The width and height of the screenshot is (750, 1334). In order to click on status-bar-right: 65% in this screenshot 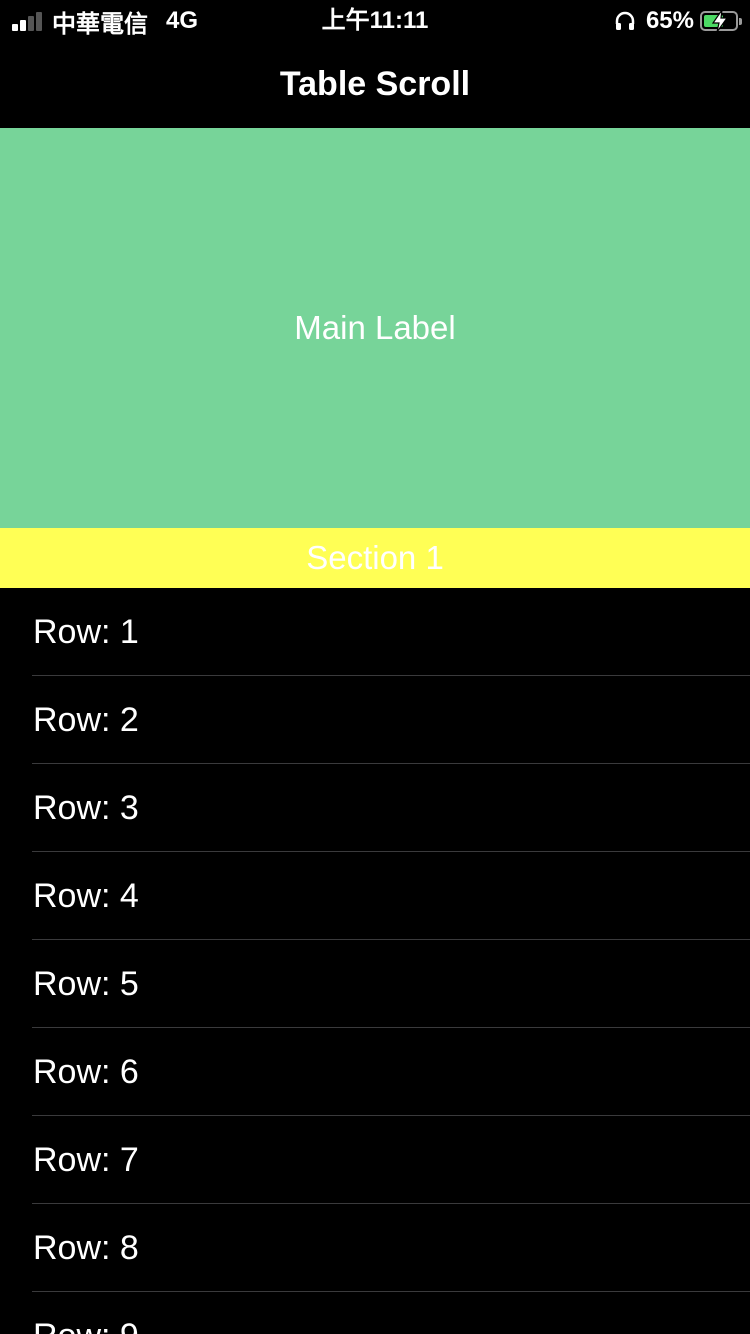, I will do `click(678, 21)`.